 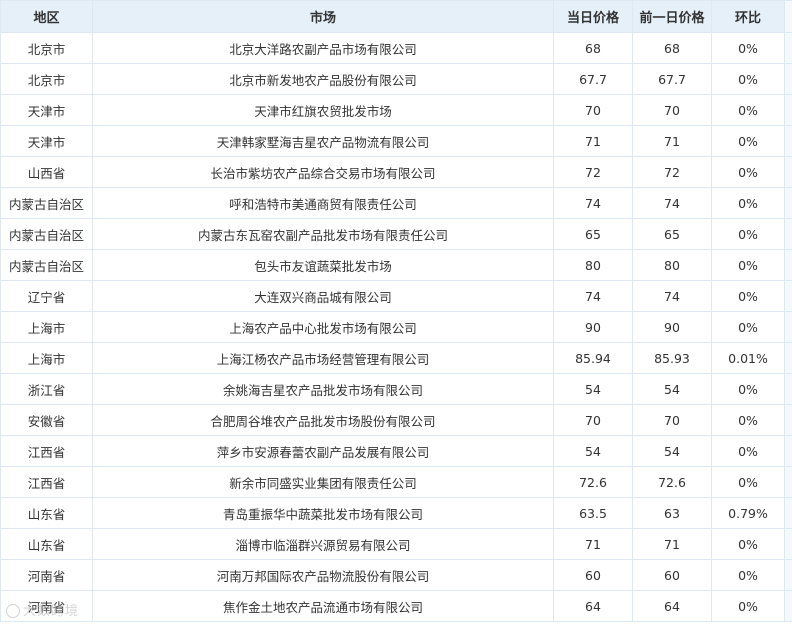 I want to click on table-row: 浙江省 余姚海吉星农产品批发市场有限公司 54 54 0%, so click(x=396, y=389).